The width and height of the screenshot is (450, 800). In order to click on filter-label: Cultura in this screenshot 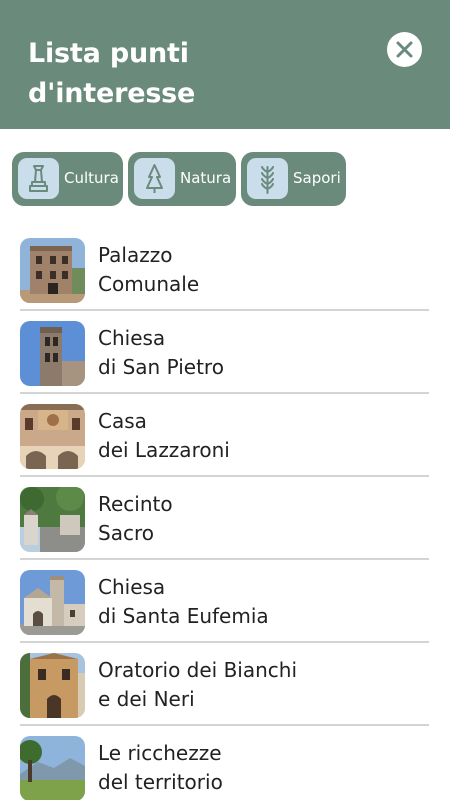, I will do `click(91, 178)`.